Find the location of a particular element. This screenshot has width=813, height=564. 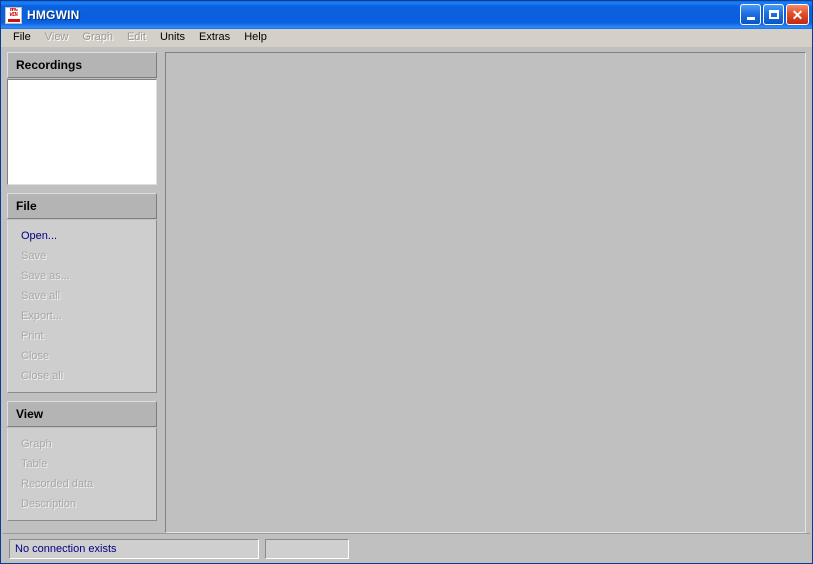

maximize-icon is located at coordinates (773, 14).